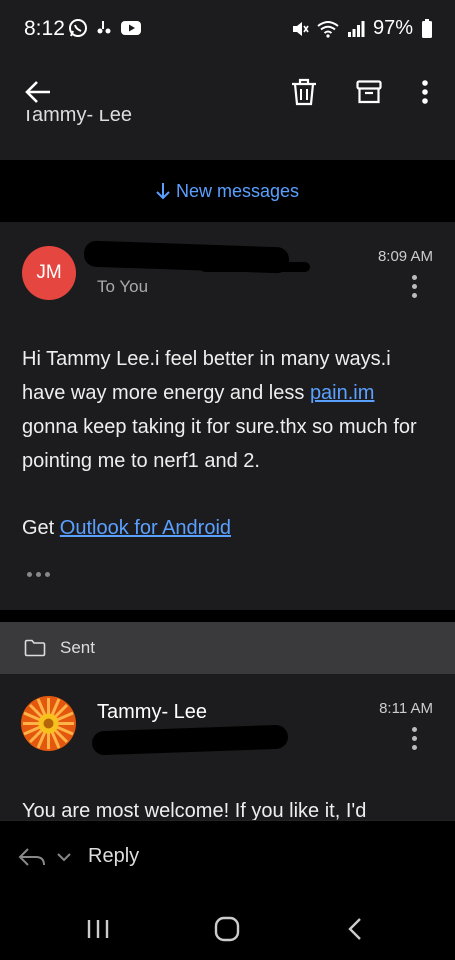  Describe the element at coordinates (41, 528) in the screenshot. I see `signature-prefix: Get` at that location.